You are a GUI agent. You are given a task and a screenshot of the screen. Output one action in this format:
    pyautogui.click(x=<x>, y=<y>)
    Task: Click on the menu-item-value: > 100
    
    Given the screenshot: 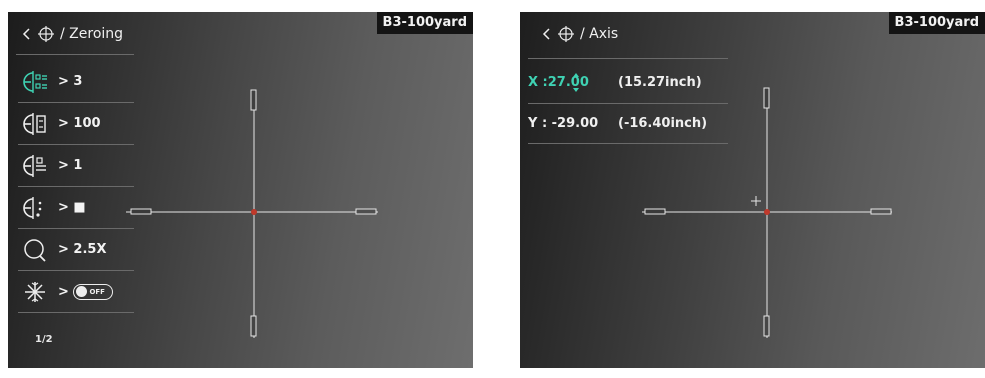 What is the action you would take?
    pyautogui.click(x=79, y=123)
    